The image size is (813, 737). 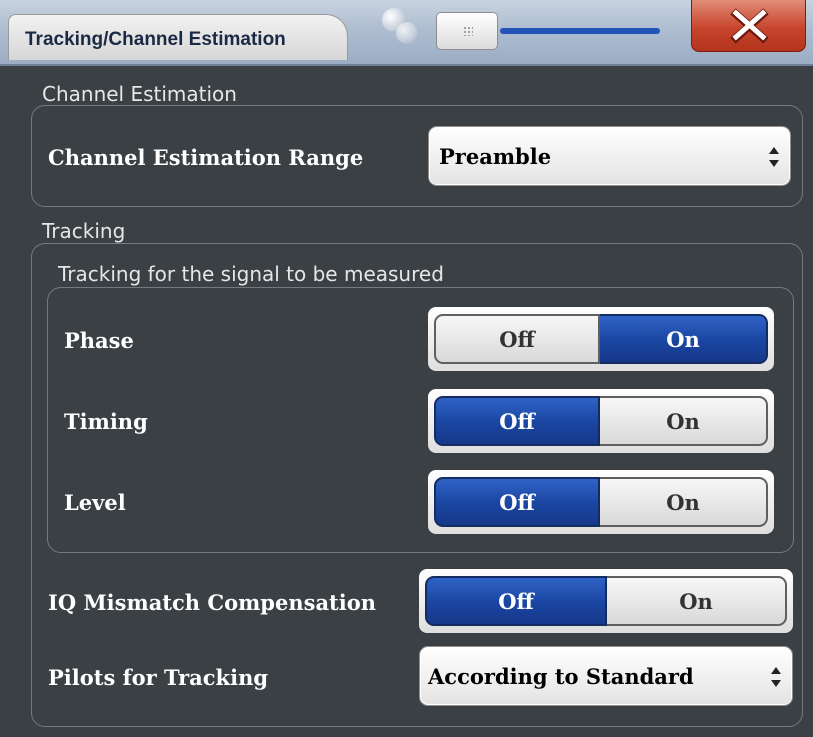 What do you see at coordinates (106, 421) in the screenshot?
I see `timing-tracking-label: Timing` at bounding box center [106, 421].